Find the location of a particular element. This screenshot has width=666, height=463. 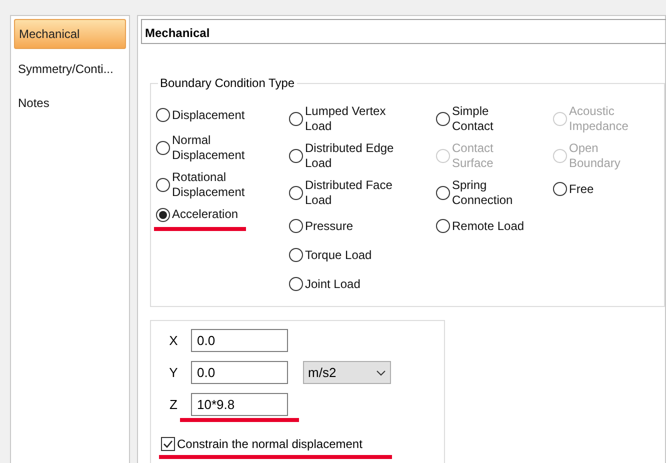

radio-label: Lumped Vertex Load is located at coordinates (345, 119).